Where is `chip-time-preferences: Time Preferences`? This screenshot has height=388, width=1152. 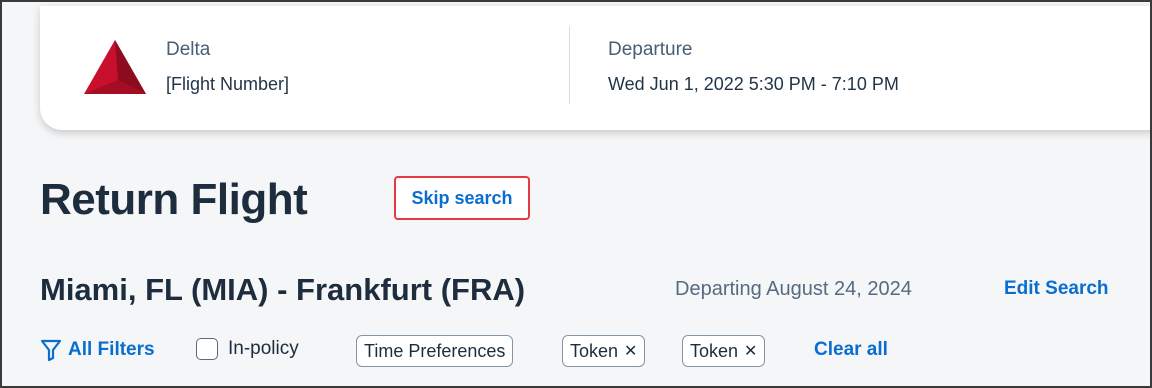
chip-time-preferences: Time Preferences is located at coordinates (435, 351).